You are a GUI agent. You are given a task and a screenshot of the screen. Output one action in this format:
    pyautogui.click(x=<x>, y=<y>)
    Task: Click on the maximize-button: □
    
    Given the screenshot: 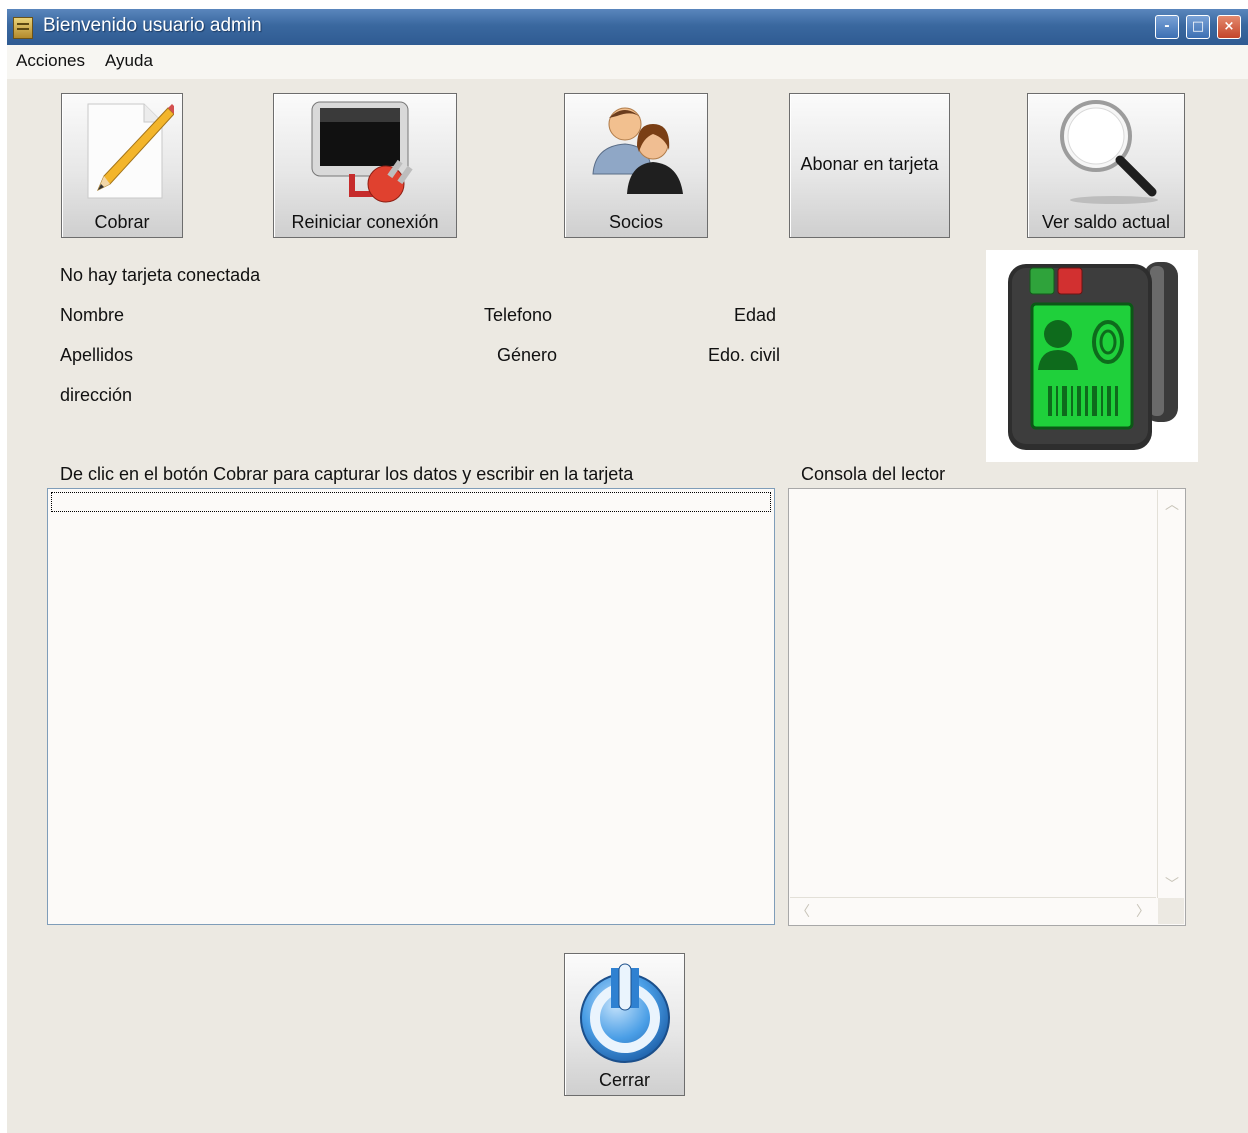 What is the action you would take?
    pyautogui.click(x=1198, y=27)
    